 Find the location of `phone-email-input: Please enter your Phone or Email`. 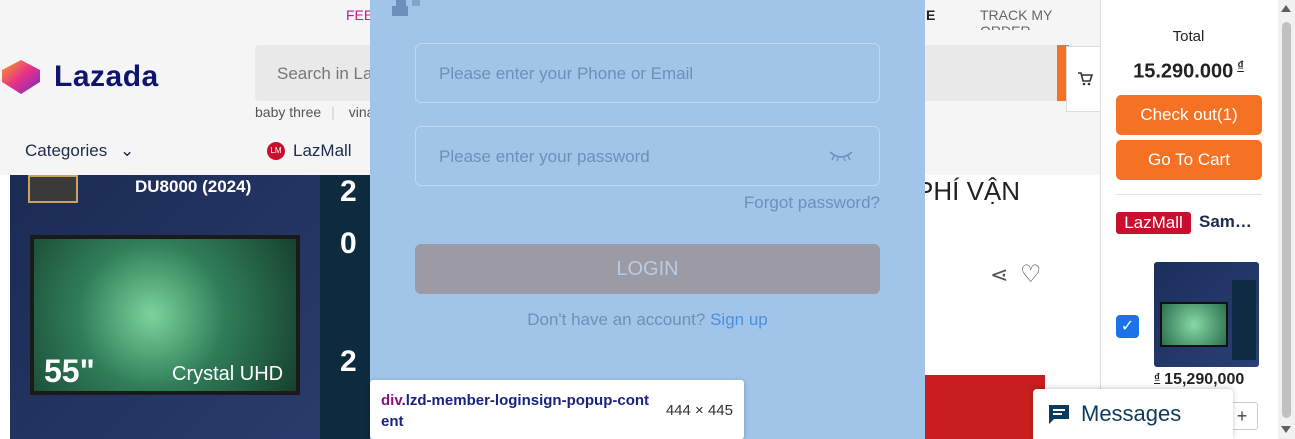

phone-email-input: Please enter your Phone or Email is located at coordinates (647, 73).